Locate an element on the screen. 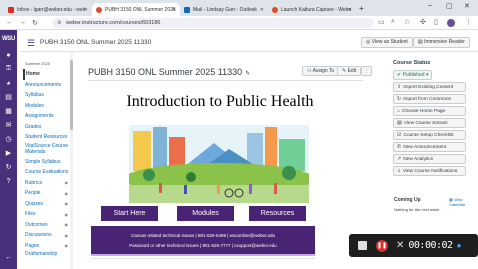 This screenshot has height=269, width=478. breadcrumb: PUBH 3150 ONL Summer 2025 11330 is located at coordinates (95, 42).